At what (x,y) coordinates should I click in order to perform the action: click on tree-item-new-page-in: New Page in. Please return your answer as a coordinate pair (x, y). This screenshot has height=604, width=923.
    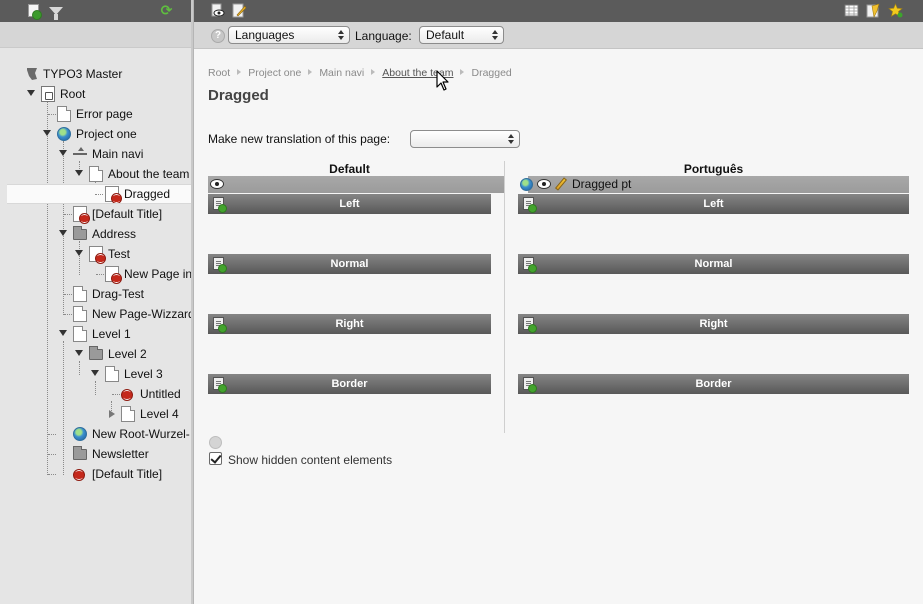
    Looking at the image, I should click on (96, 274).